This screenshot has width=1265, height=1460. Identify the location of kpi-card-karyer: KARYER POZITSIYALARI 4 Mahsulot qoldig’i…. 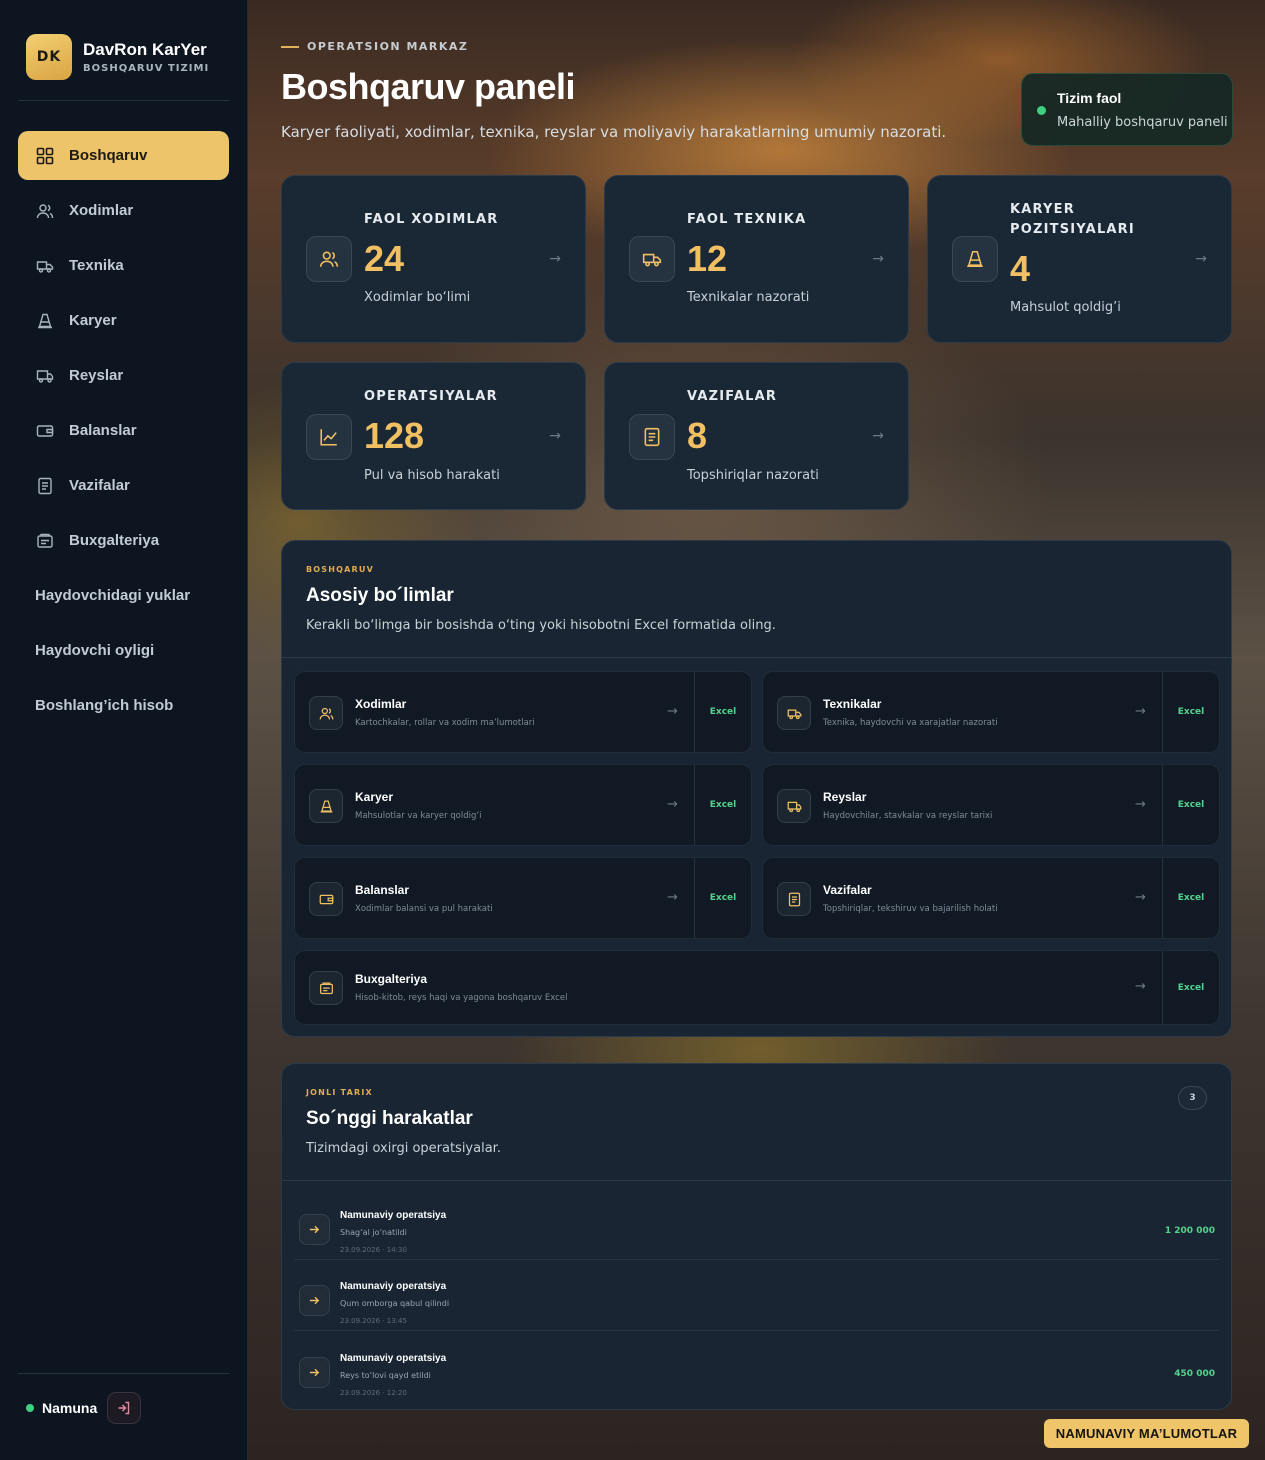
(1079, 259).